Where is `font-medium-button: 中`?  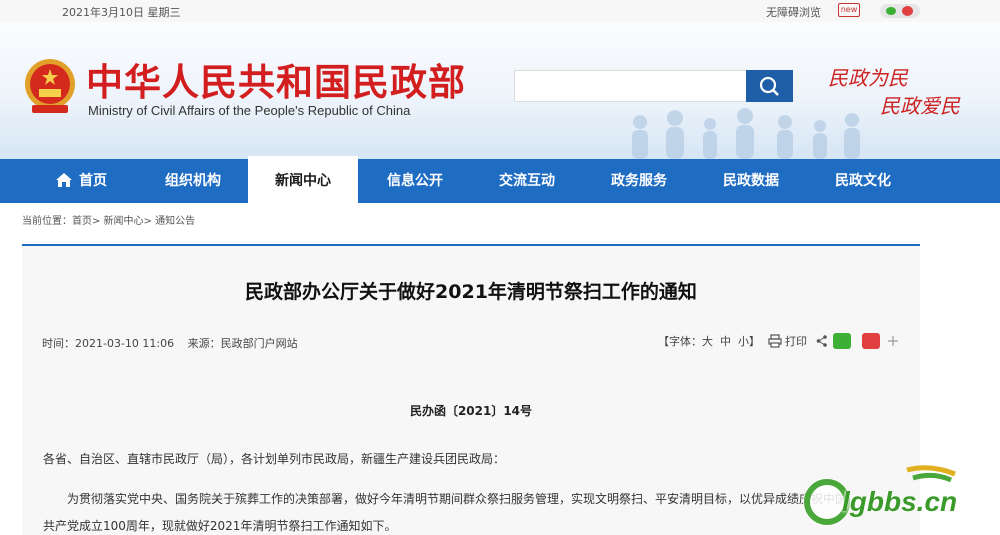 font-medium-button: 中 is located at coordinates (725, 341).